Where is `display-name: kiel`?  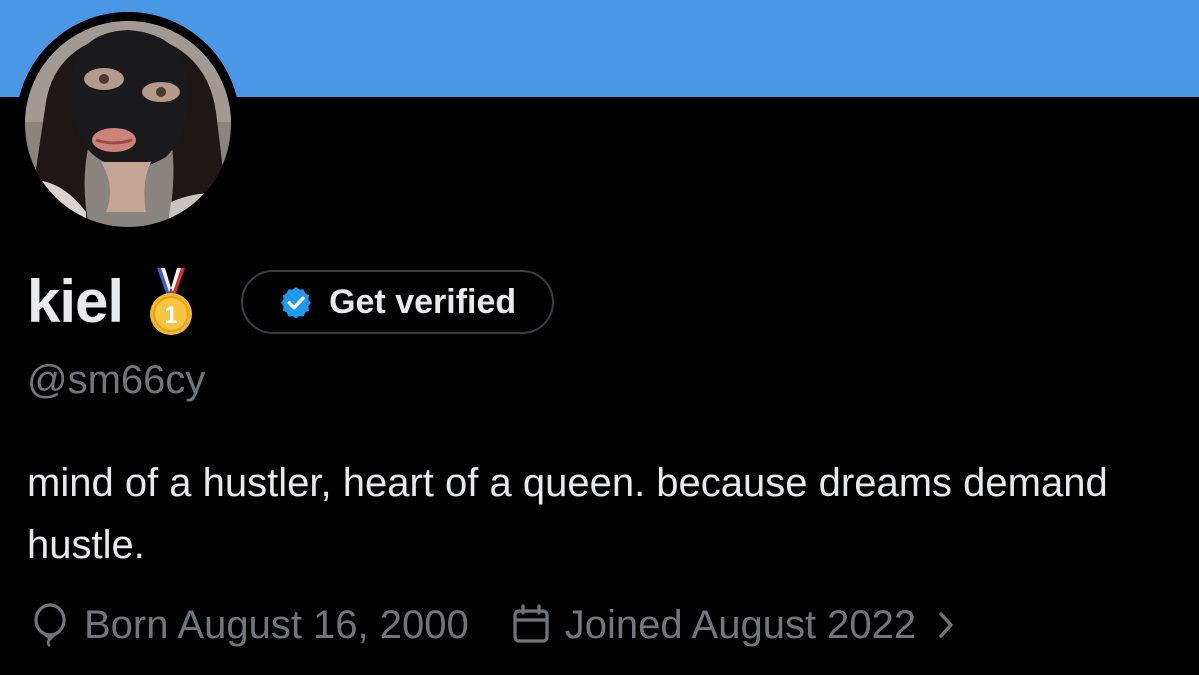 display-name: kiel is located at coordinates (75, 301).